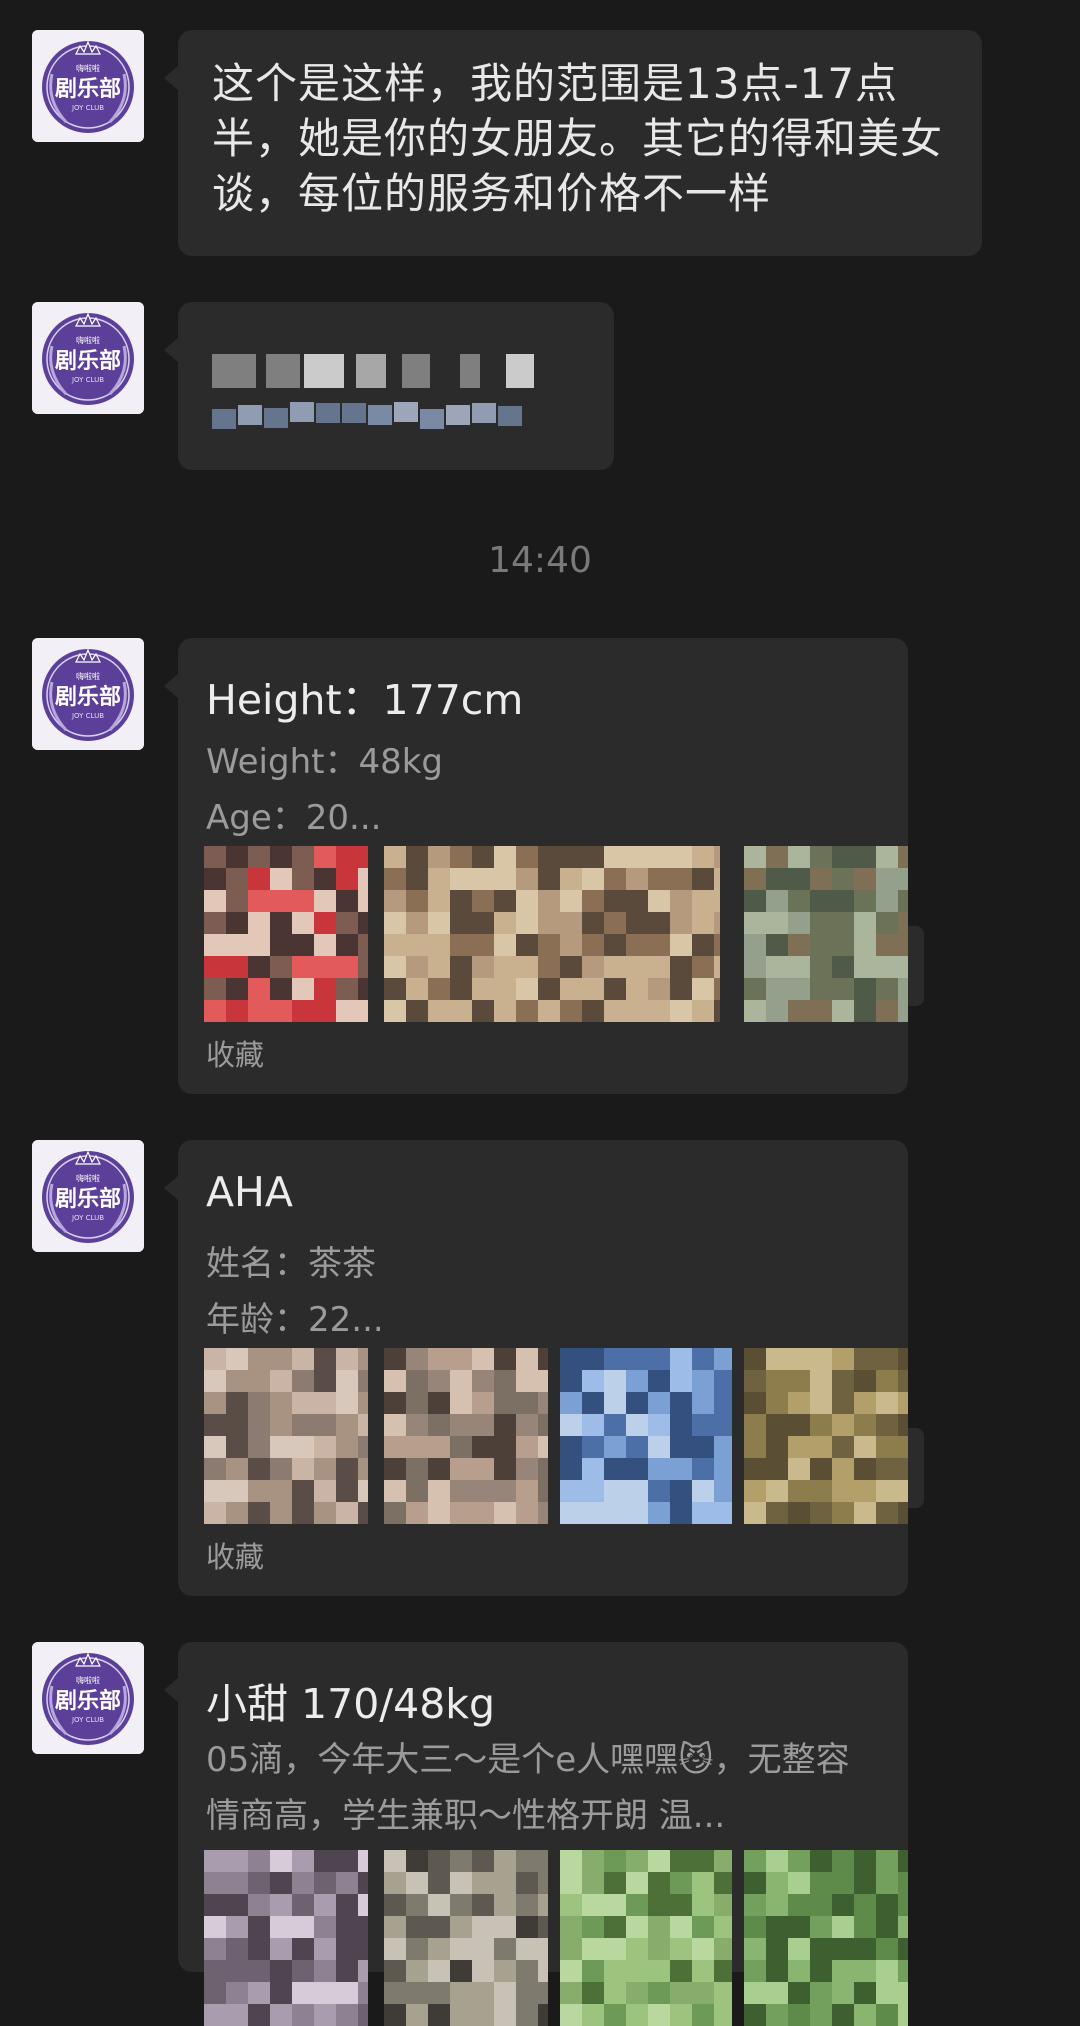 This screenshot has height=2026, width=1080. Describe the element at coordinates (249, 1192) in the screenshot. I see `card-title: AHA` at that location.